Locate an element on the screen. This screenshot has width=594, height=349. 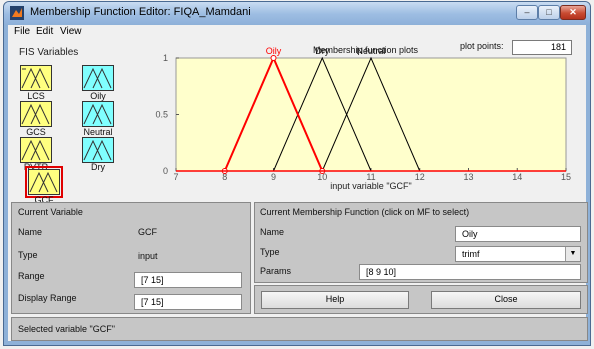
y-tick-label: 0 is located at coordinates (165, 171).